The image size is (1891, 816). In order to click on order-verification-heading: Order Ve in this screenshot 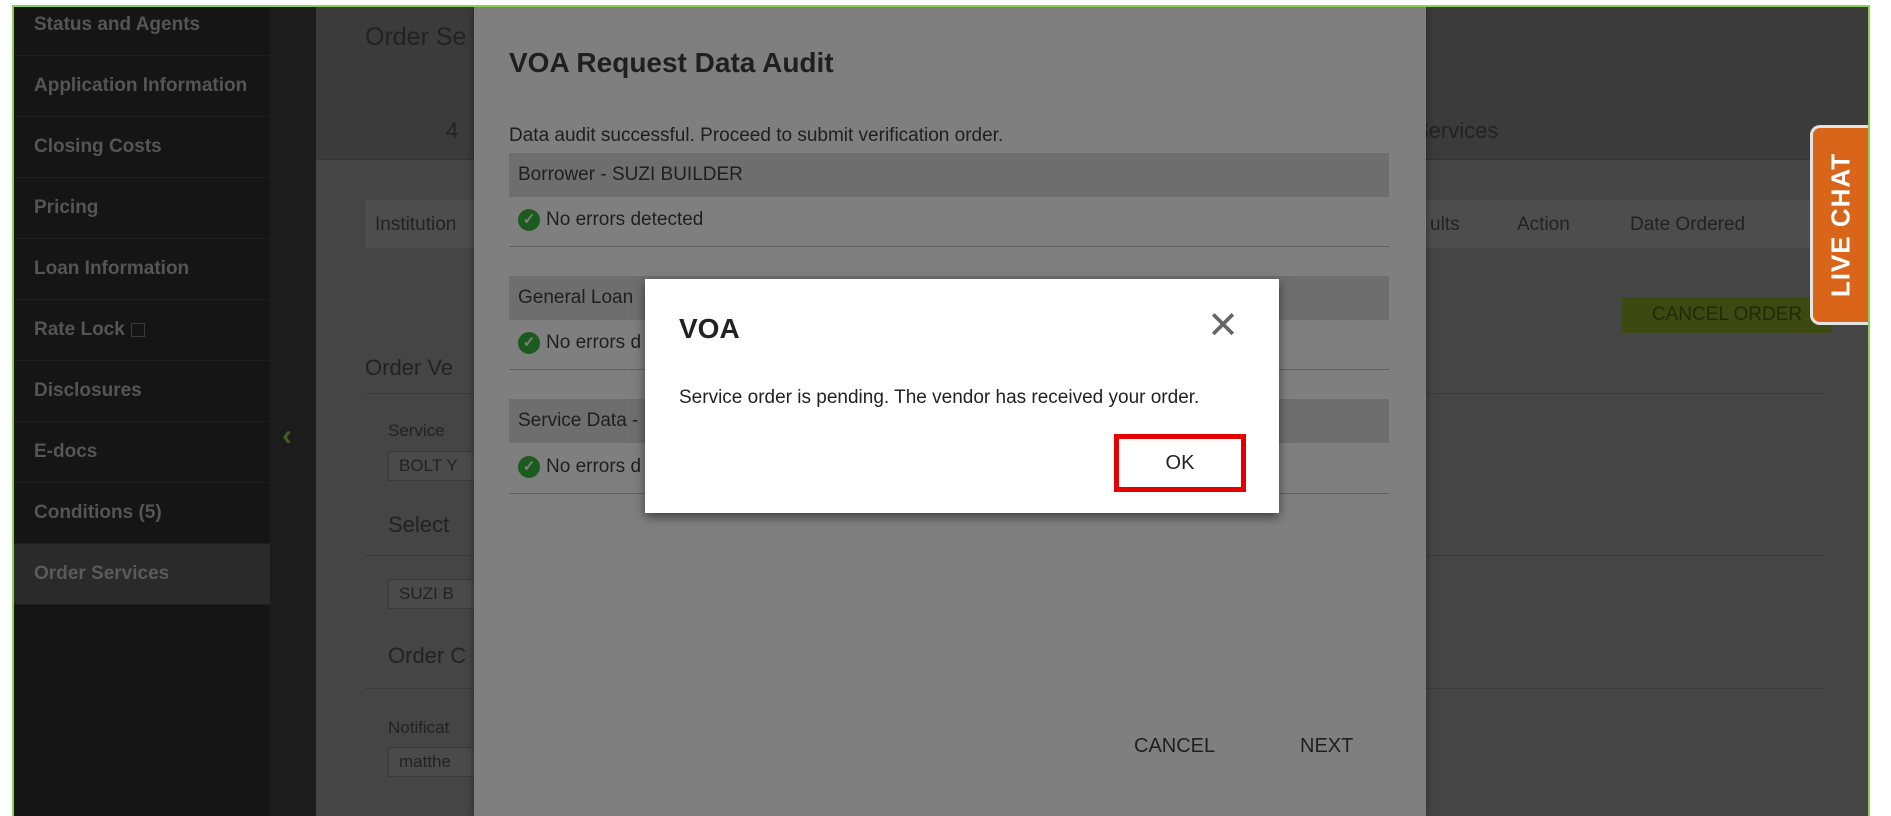, I will do `click(409, 367)`.